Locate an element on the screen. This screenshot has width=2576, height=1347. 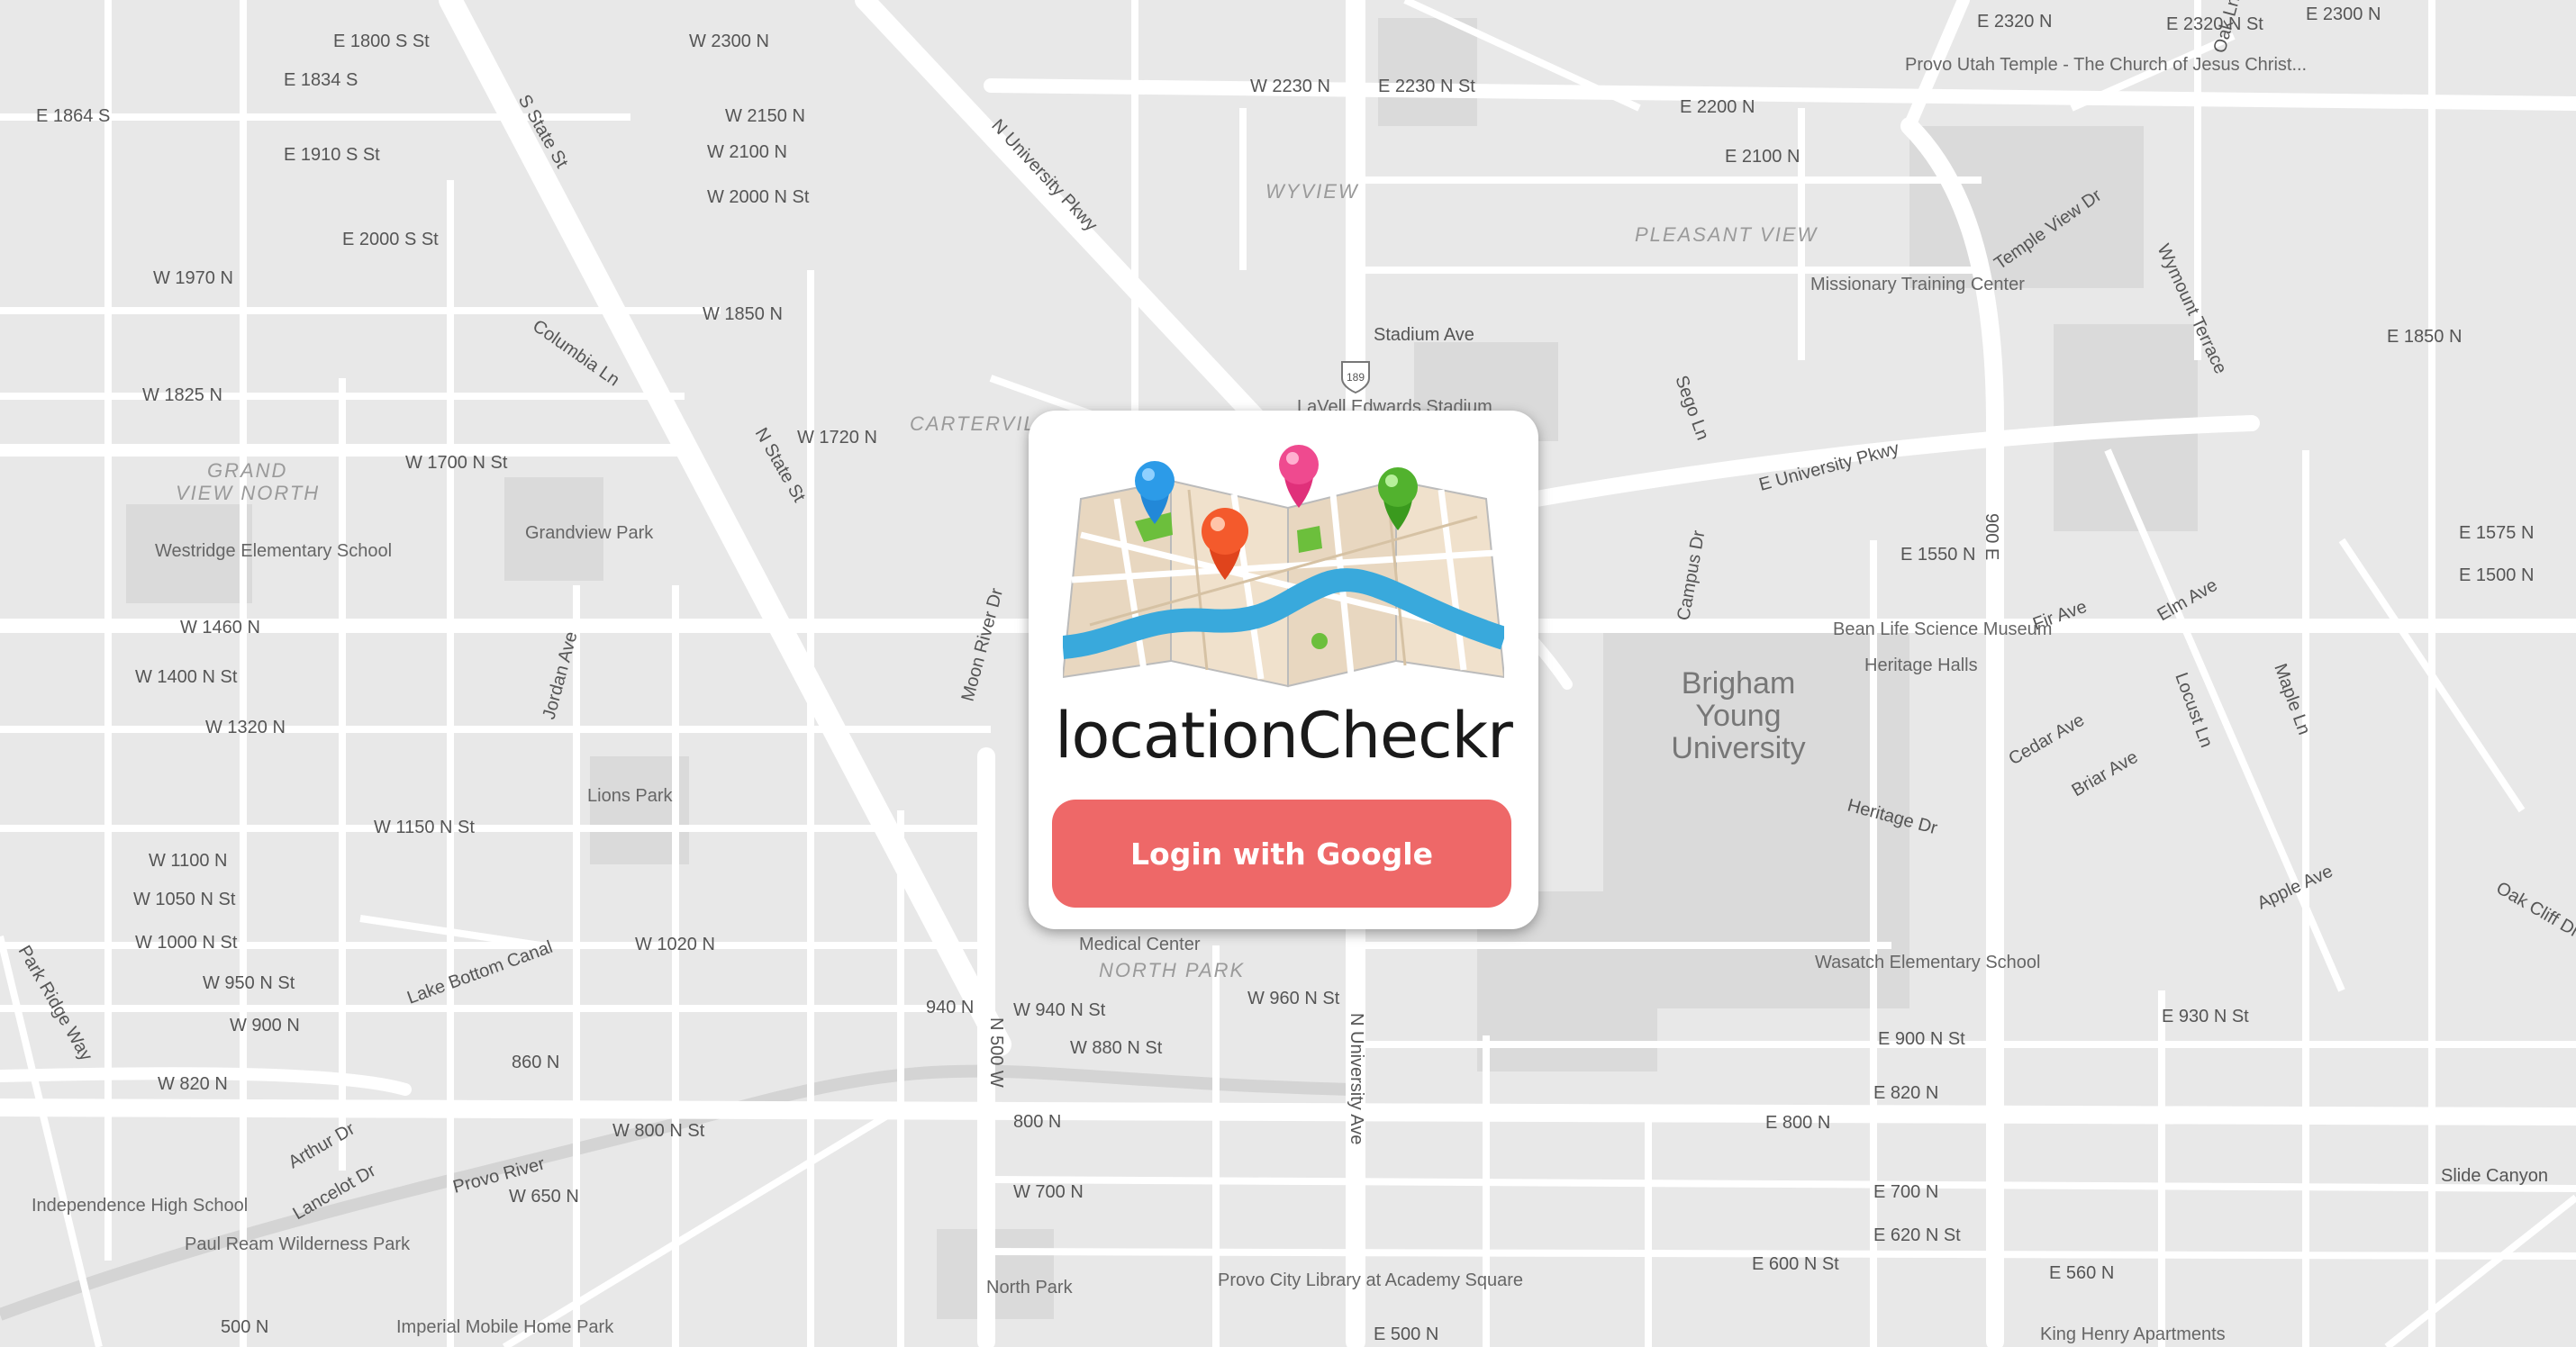
poi-label: Heritage Halls is located at coordinates (1921, 665).